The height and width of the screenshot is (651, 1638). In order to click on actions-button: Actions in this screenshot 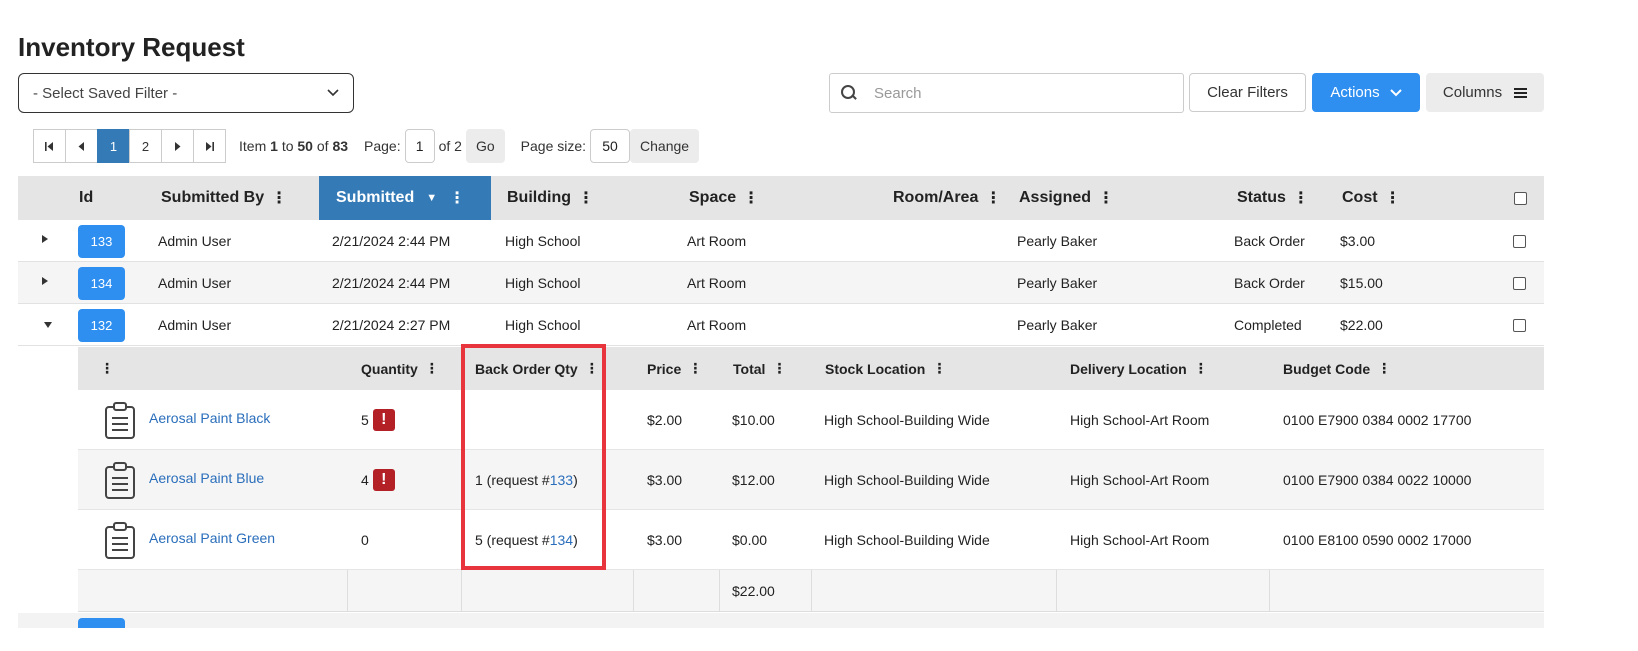, I will do `click(1366, 92)`.